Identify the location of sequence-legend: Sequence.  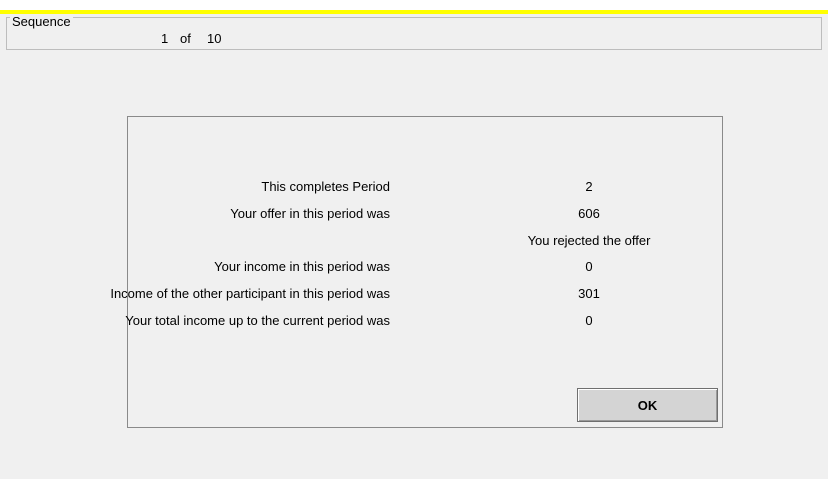
(41, 21).